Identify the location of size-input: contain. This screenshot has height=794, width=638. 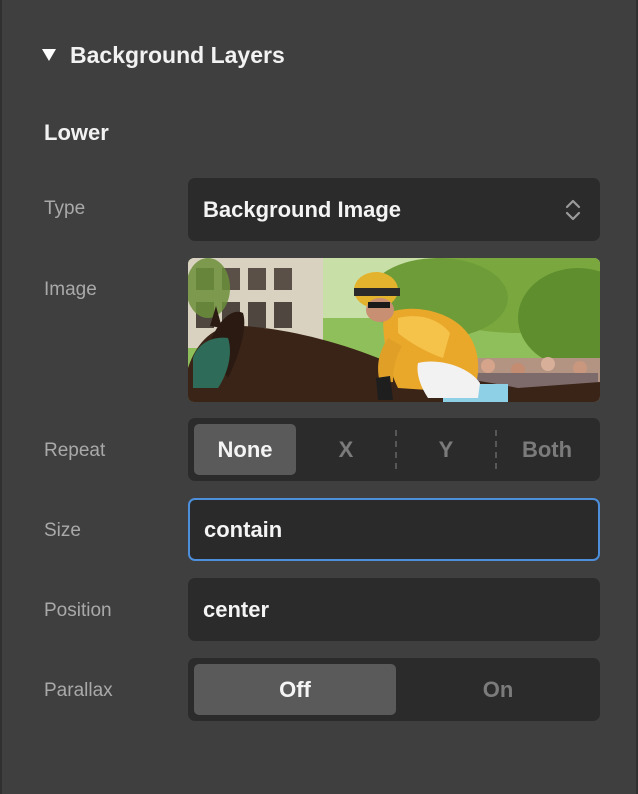
(394, 529).